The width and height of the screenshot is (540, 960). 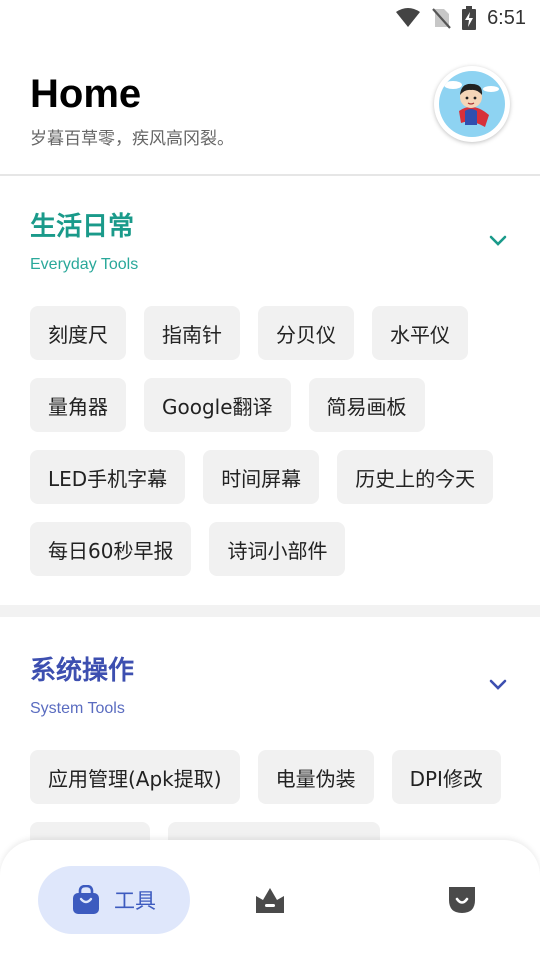 What do you see at coordinates (82, 671) in the screenshot?
I see `section-title: 系统操作` at bounding box center [82, 671].